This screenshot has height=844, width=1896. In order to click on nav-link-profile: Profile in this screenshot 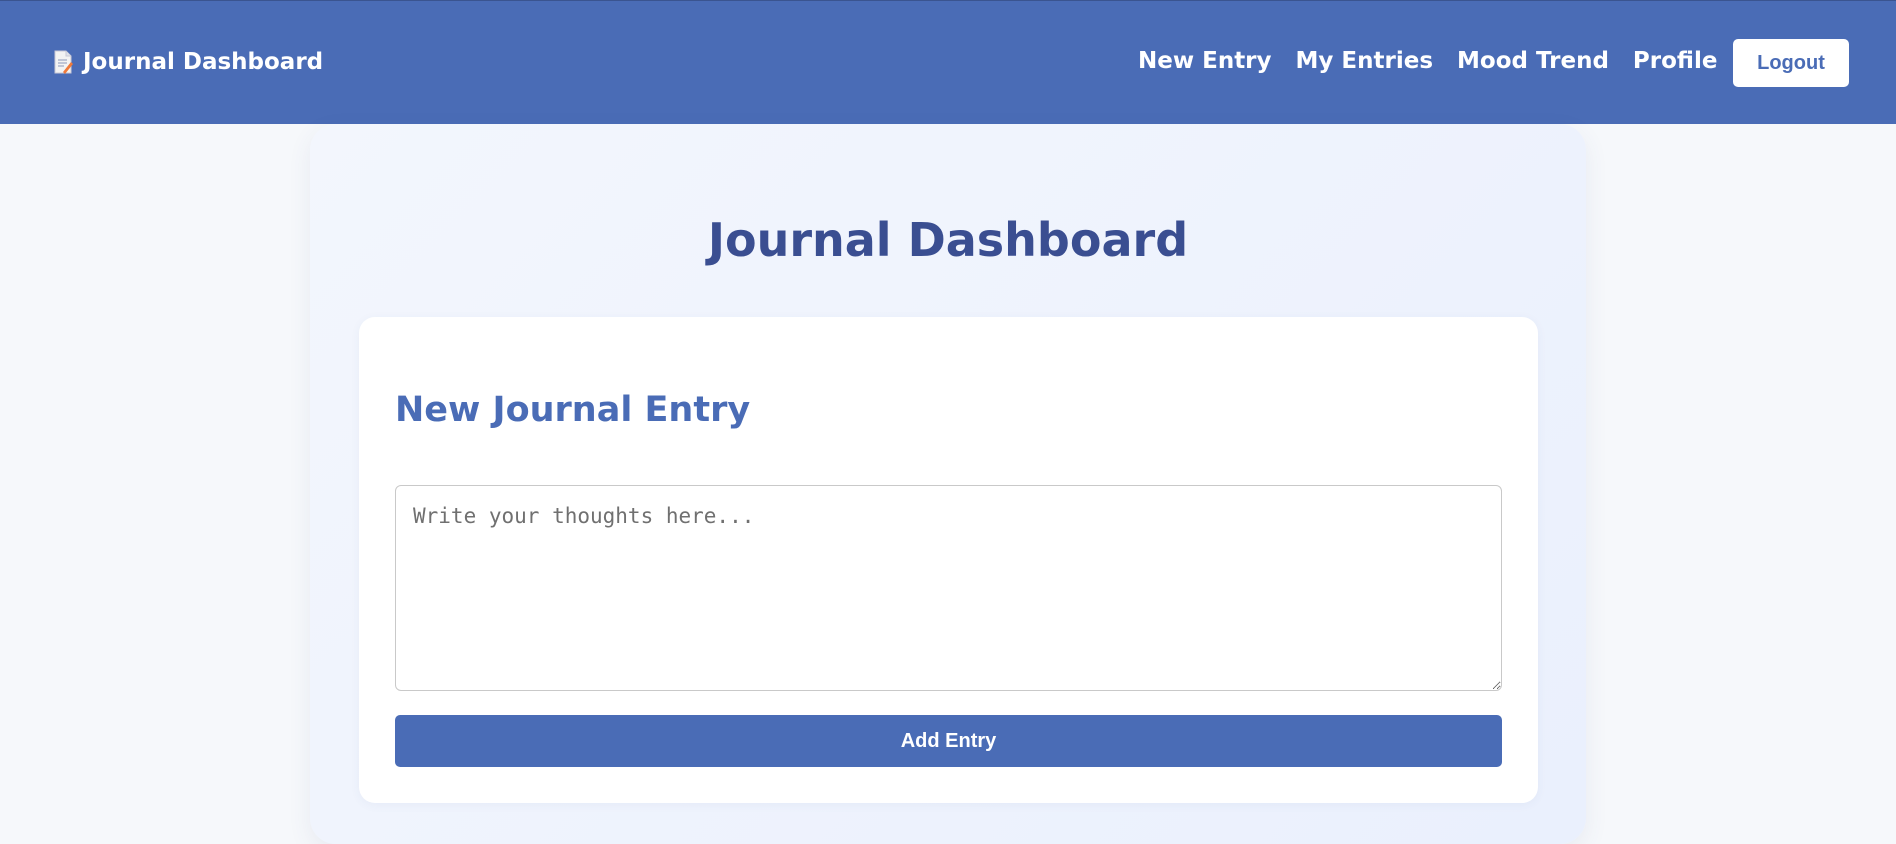, I will do `click(1675, 61)`.